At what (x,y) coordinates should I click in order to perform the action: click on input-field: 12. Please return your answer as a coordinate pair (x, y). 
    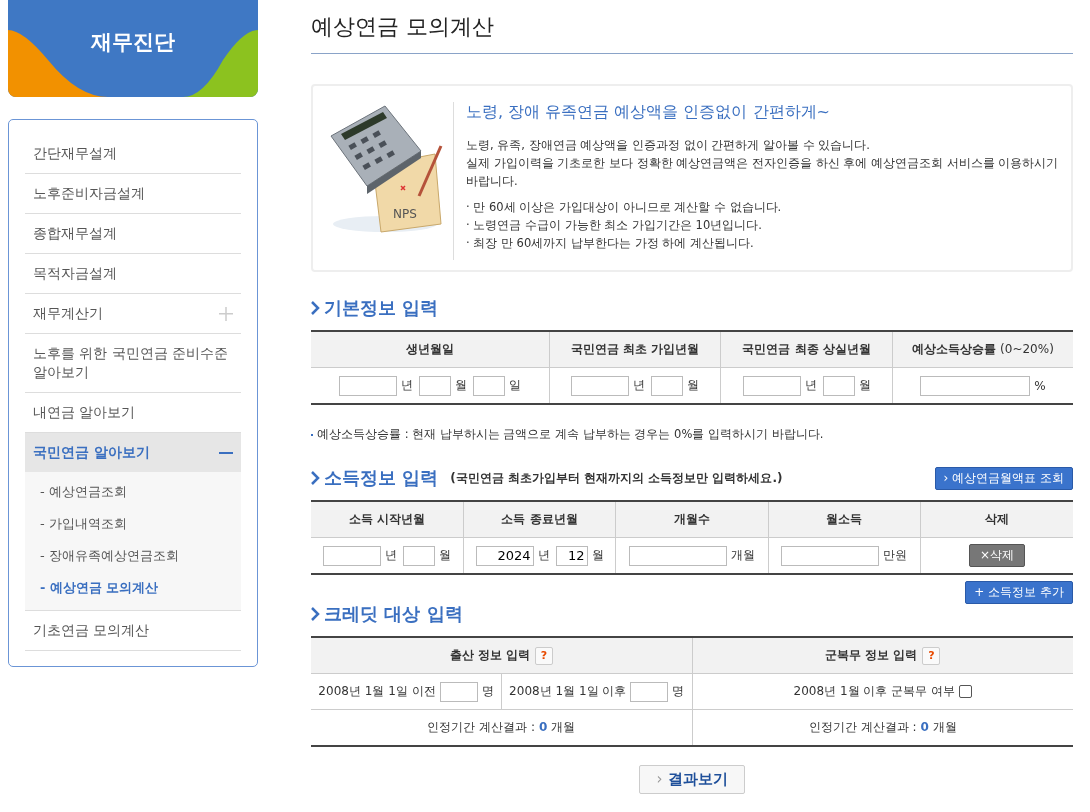
    Looking at the image, I should click on (571, 555).